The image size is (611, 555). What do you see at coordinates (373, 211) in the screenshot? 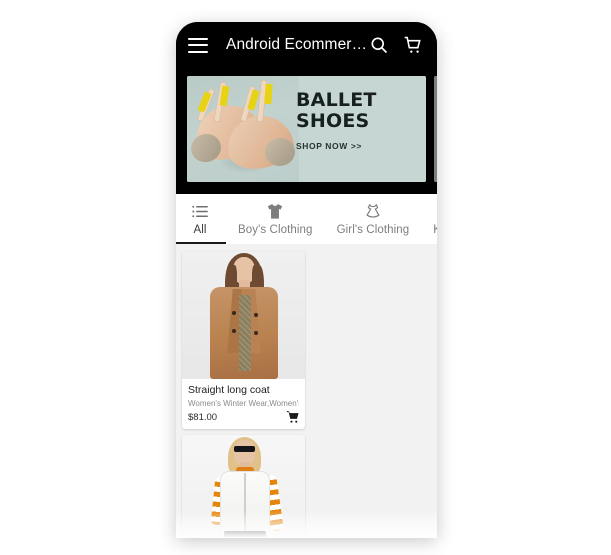
I see `dress-icon` at bounding box center [373, 211].